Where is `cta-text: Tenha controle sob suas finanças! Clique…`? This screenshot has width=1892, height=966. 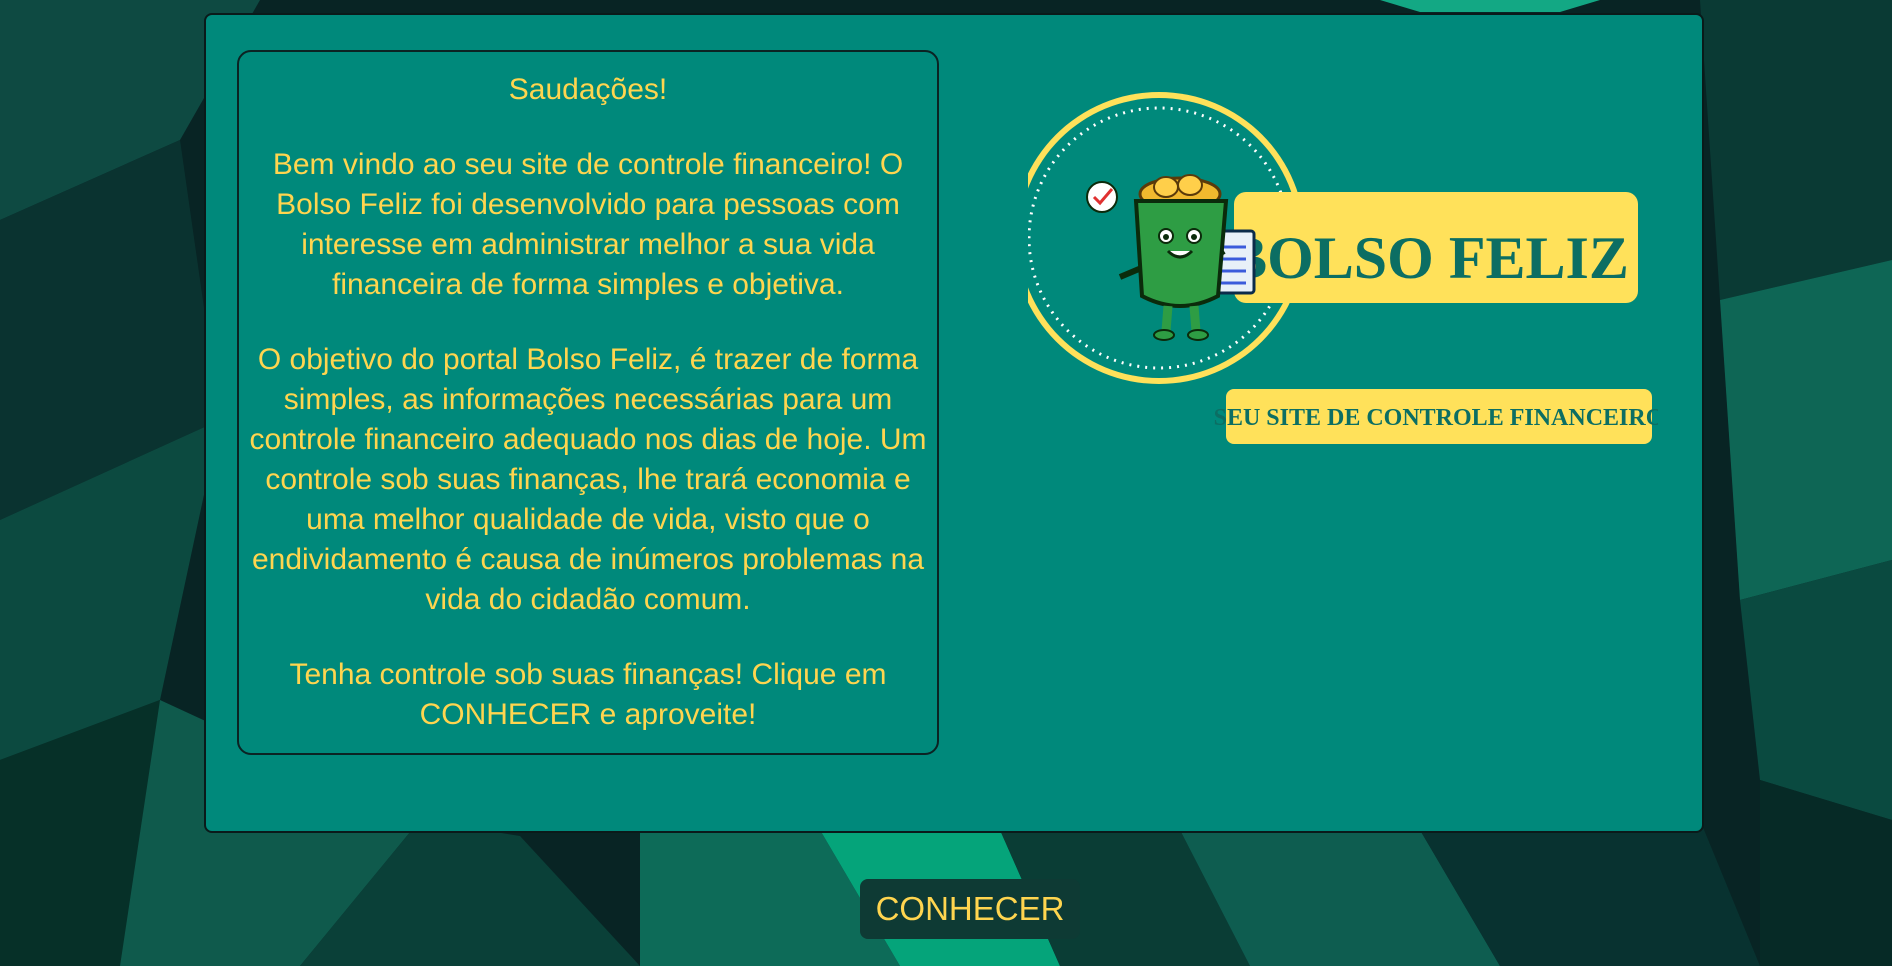 cta-text: Tenha controle sob suas finanças! Clique… is located at coordinates (588, 694).